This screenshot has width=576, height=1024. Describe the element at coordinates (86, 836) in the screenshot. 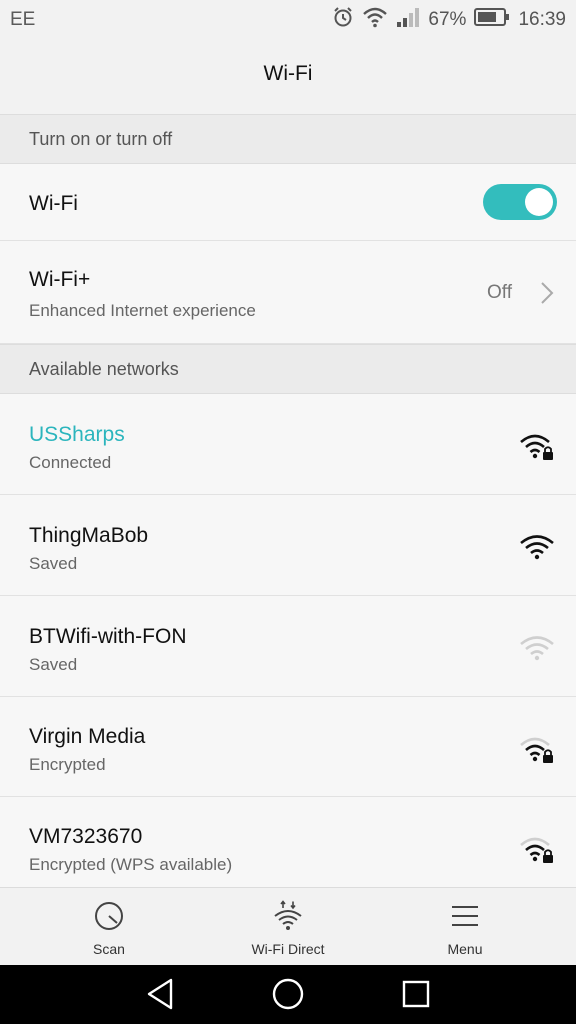

I see `network-name: VM7323670` at that location.